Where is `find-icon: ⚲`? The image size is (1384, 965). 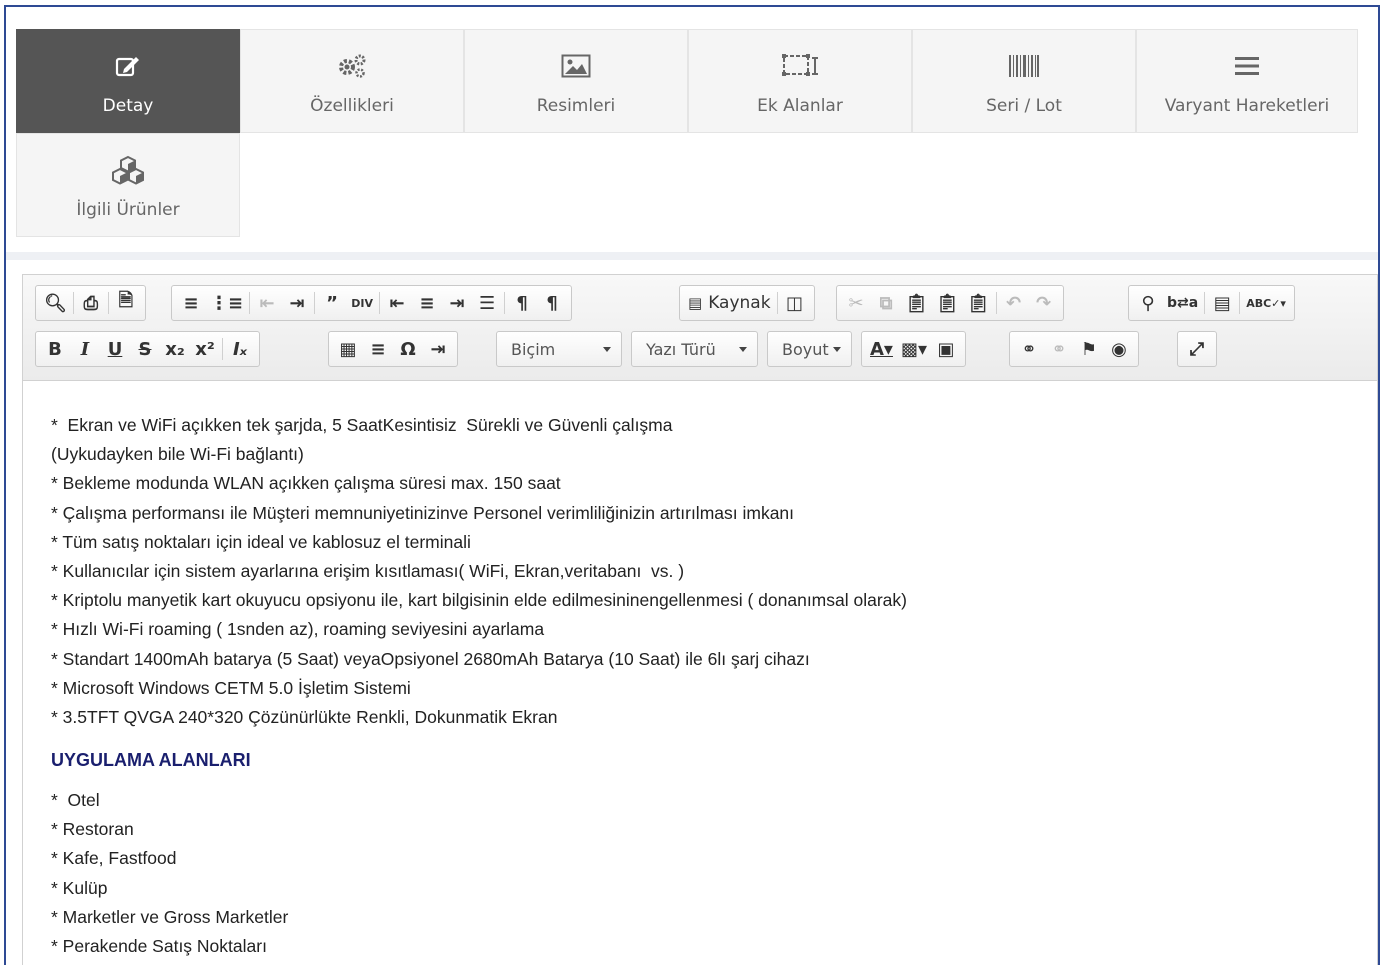
find-icon: ⚲ is located at coordinates (1148, 303).